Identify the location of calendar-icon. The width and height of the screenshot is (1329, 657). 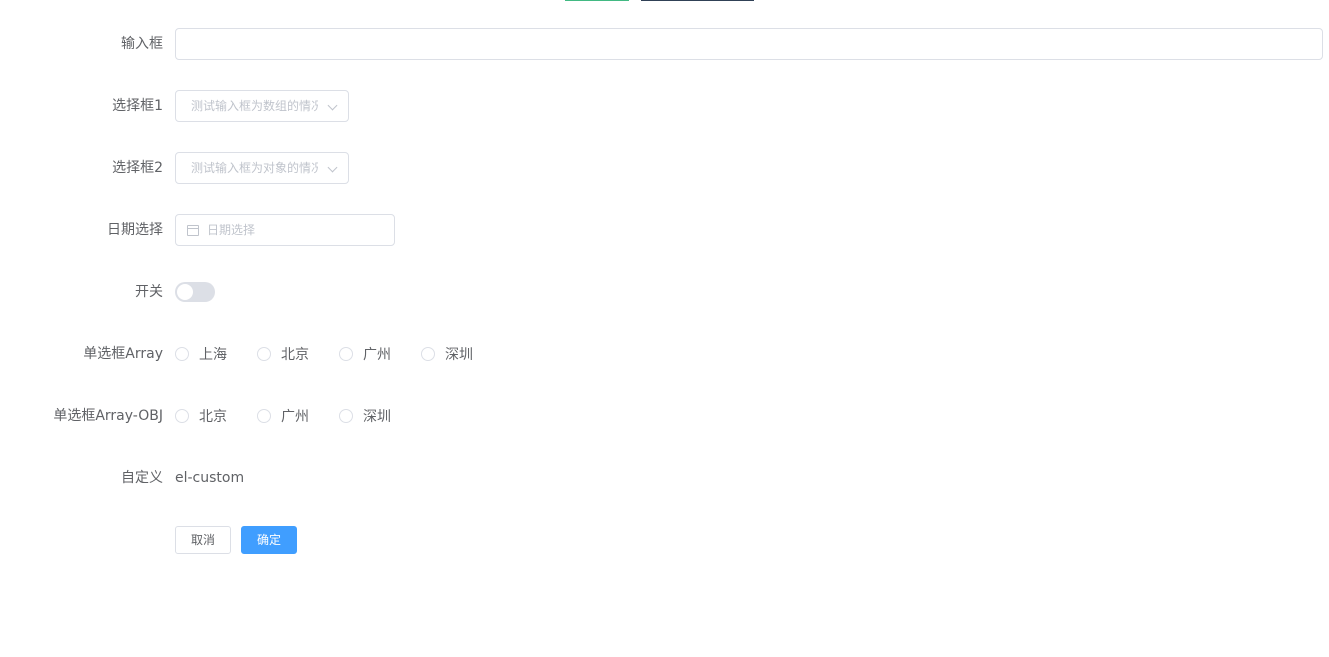
(193, 230).